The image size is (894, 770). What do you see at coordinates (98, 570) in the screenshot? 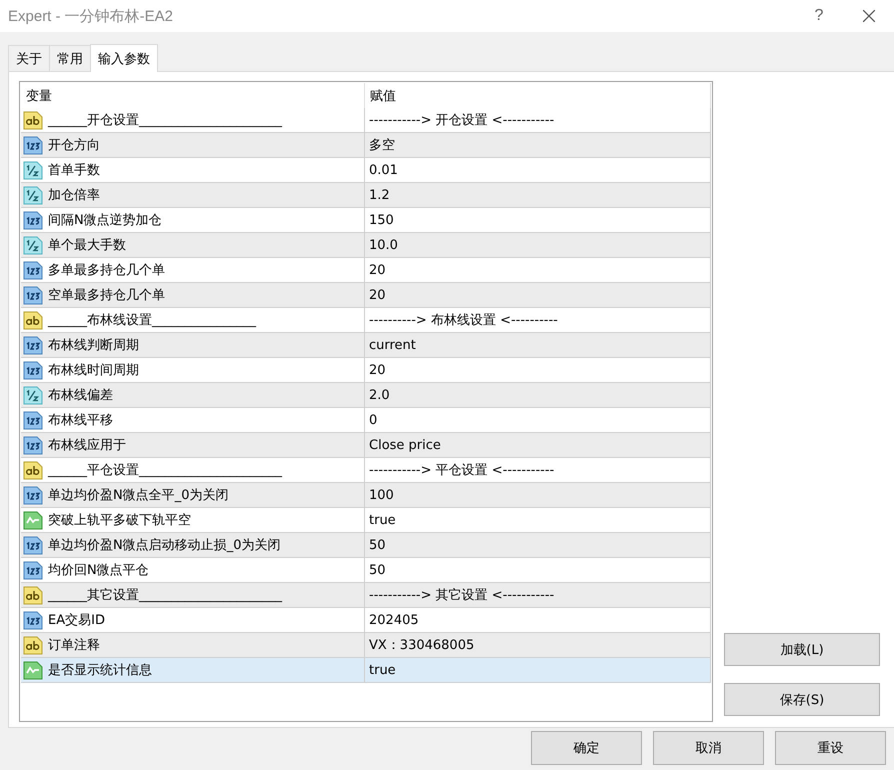
I see `parameter-name: 均价回N微点平仓` at bounding box center [98, 570].